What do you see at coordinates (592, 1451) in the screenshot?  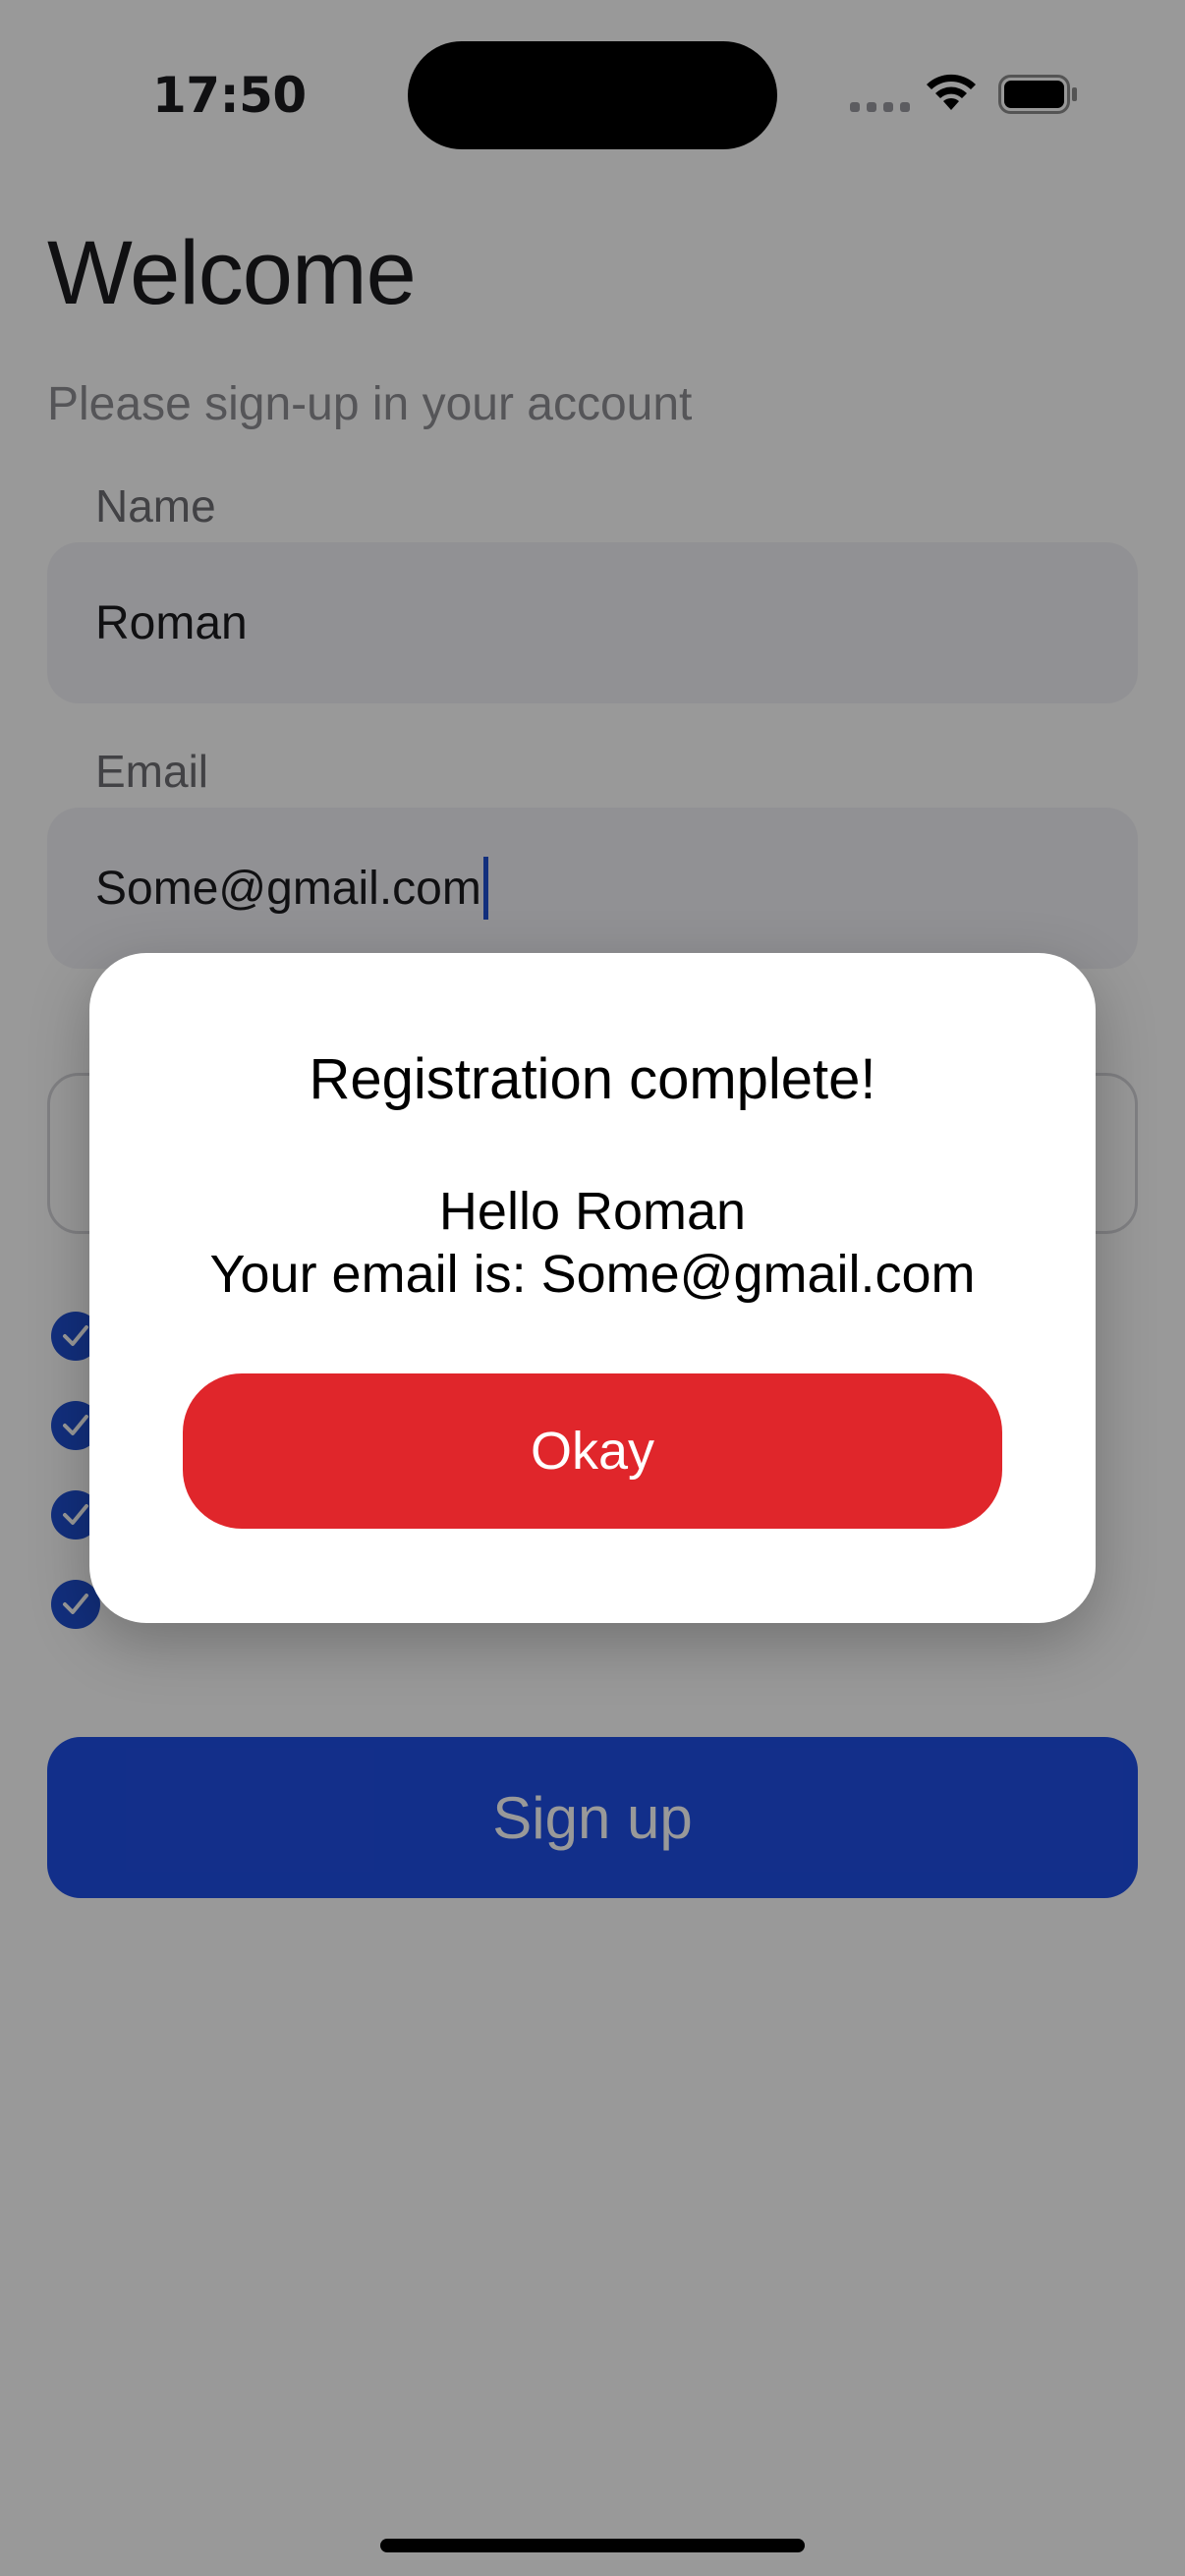 I see `okay-button: Okay` at bounding box center [592, 1451].